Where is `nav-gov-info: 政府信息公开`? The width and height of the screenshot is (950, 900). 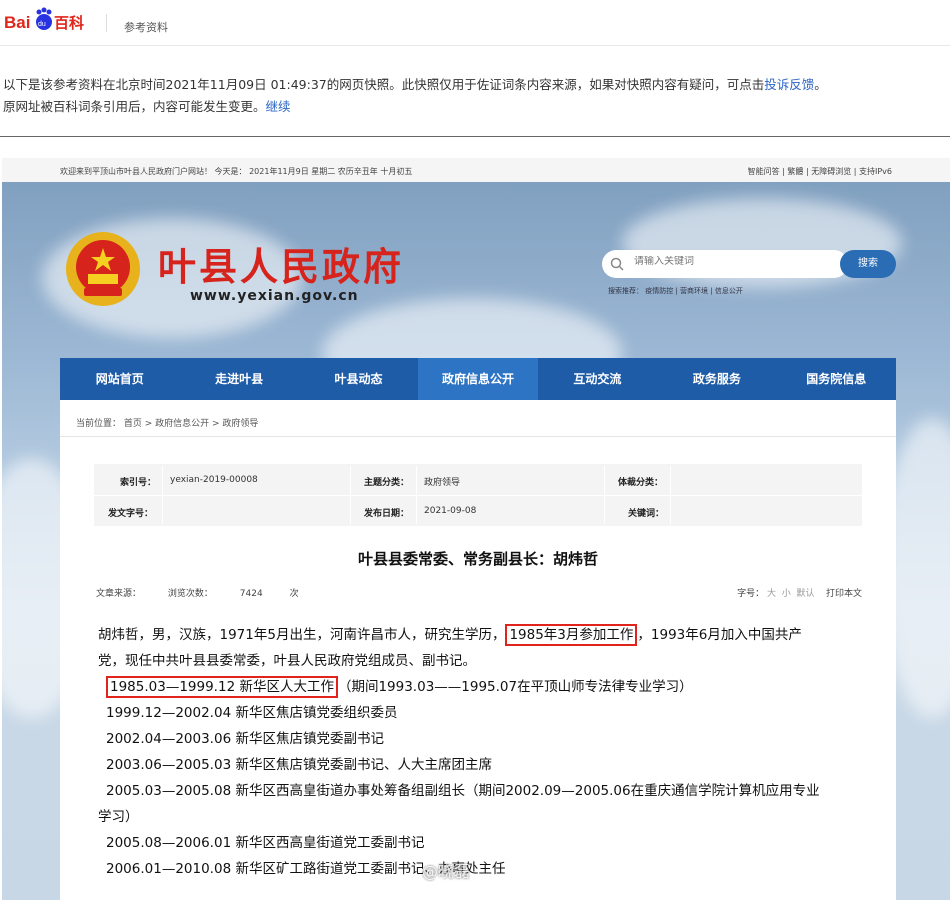
nav-gov-info: 政府信息公开 is located at coordinates (478, 379).